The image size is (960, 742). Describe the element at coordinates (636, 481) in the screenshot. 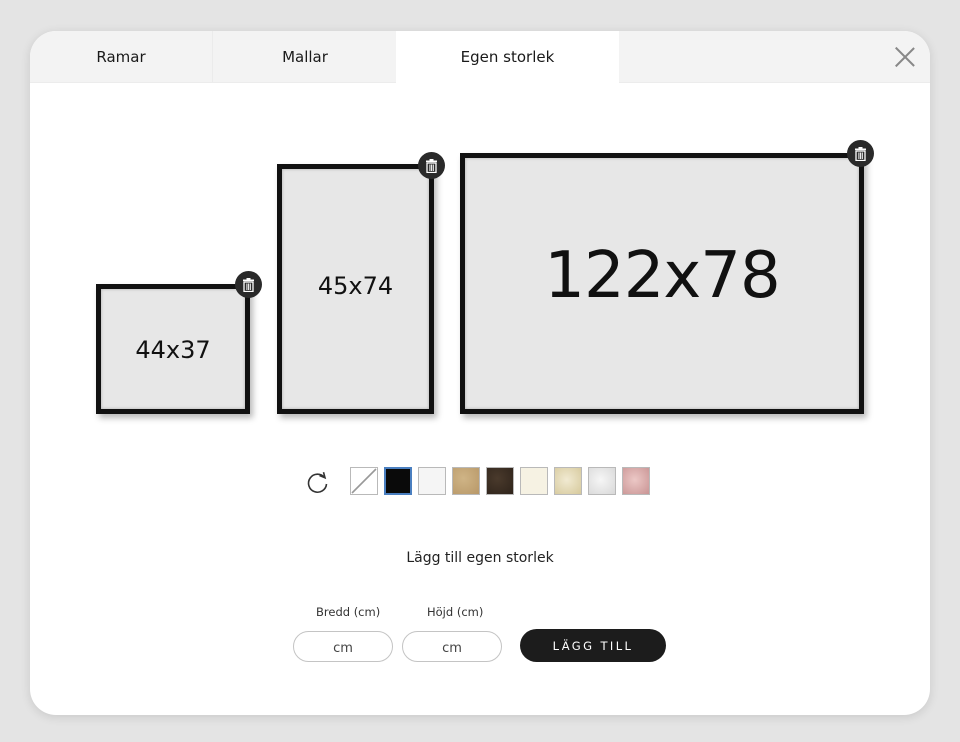

I see `swatch-rose` at that location.